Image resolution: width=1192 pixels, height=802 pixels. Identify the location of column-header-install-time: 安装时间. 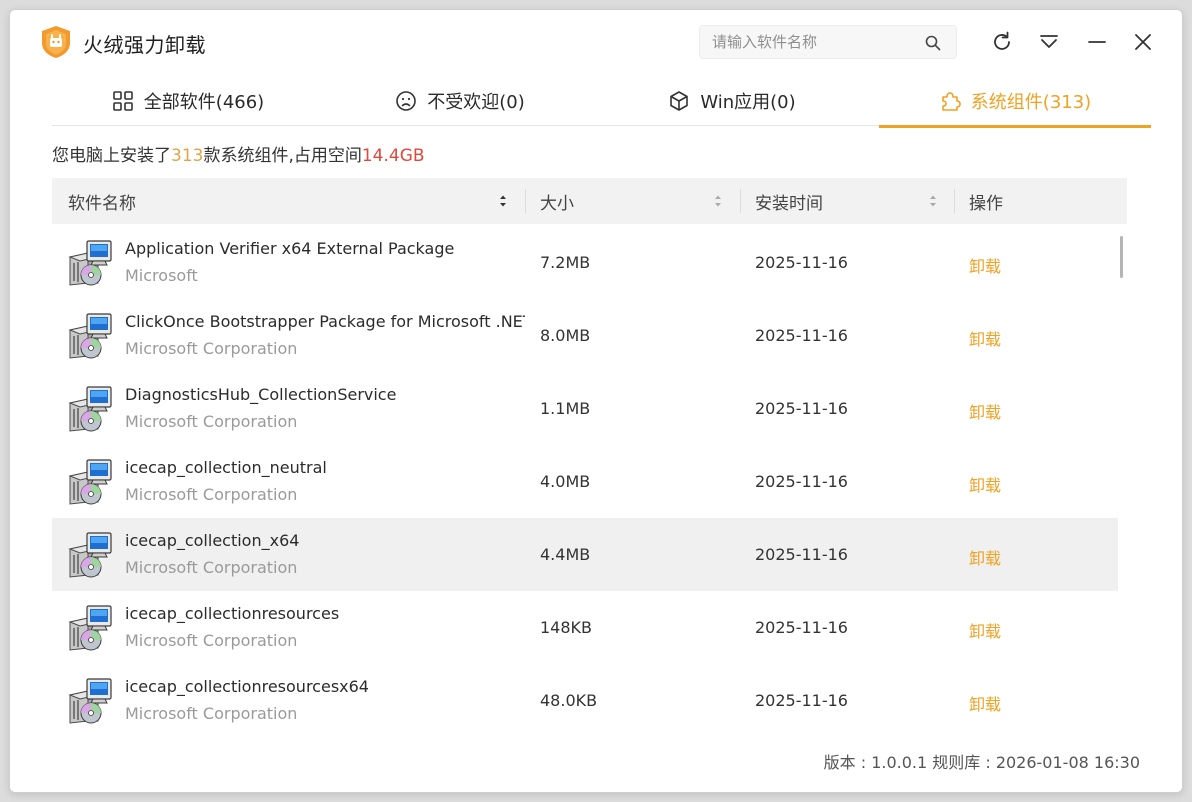
(855, 201).